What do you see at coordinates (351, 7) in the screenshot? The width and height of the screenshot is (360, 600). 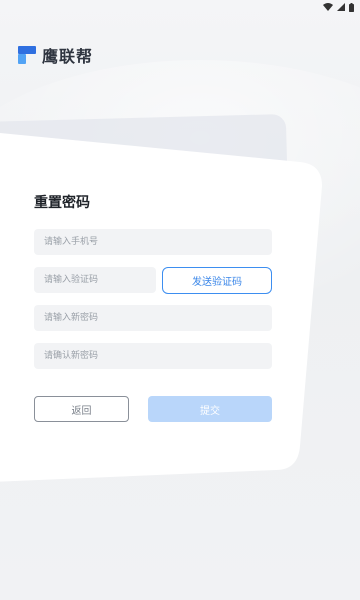 I see `battery-icon` at bounding box center [351, 7].